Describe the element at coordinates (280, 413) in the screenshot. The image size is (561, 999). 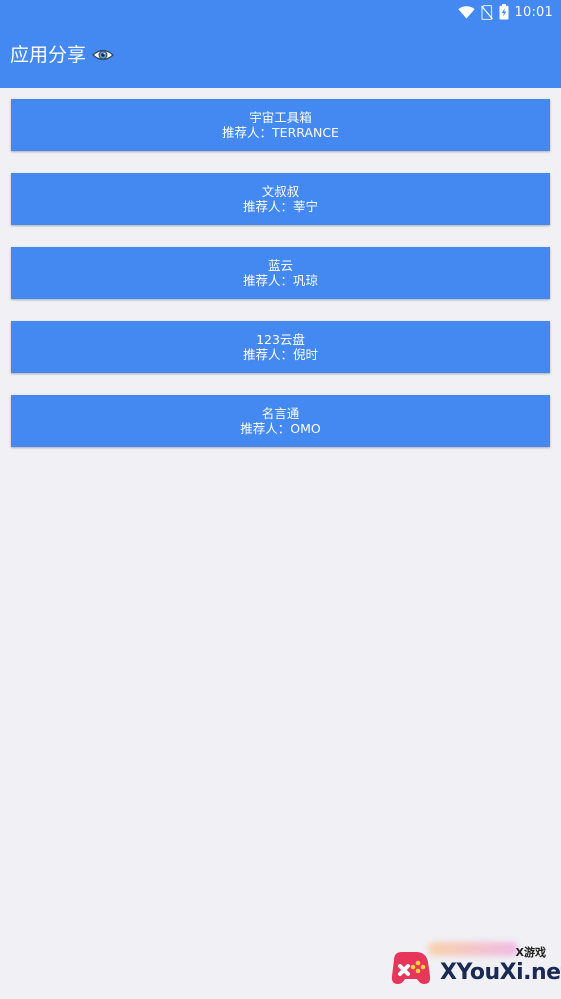
I see `app-name: 名言通` at that location.